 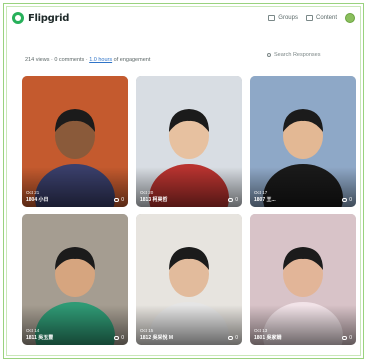 What do you see at coordinates (189, 279) in the screenshot?
I see `response-card: Oct 15 1812 吳采悅 M 0` at bounding box center [189, 279].